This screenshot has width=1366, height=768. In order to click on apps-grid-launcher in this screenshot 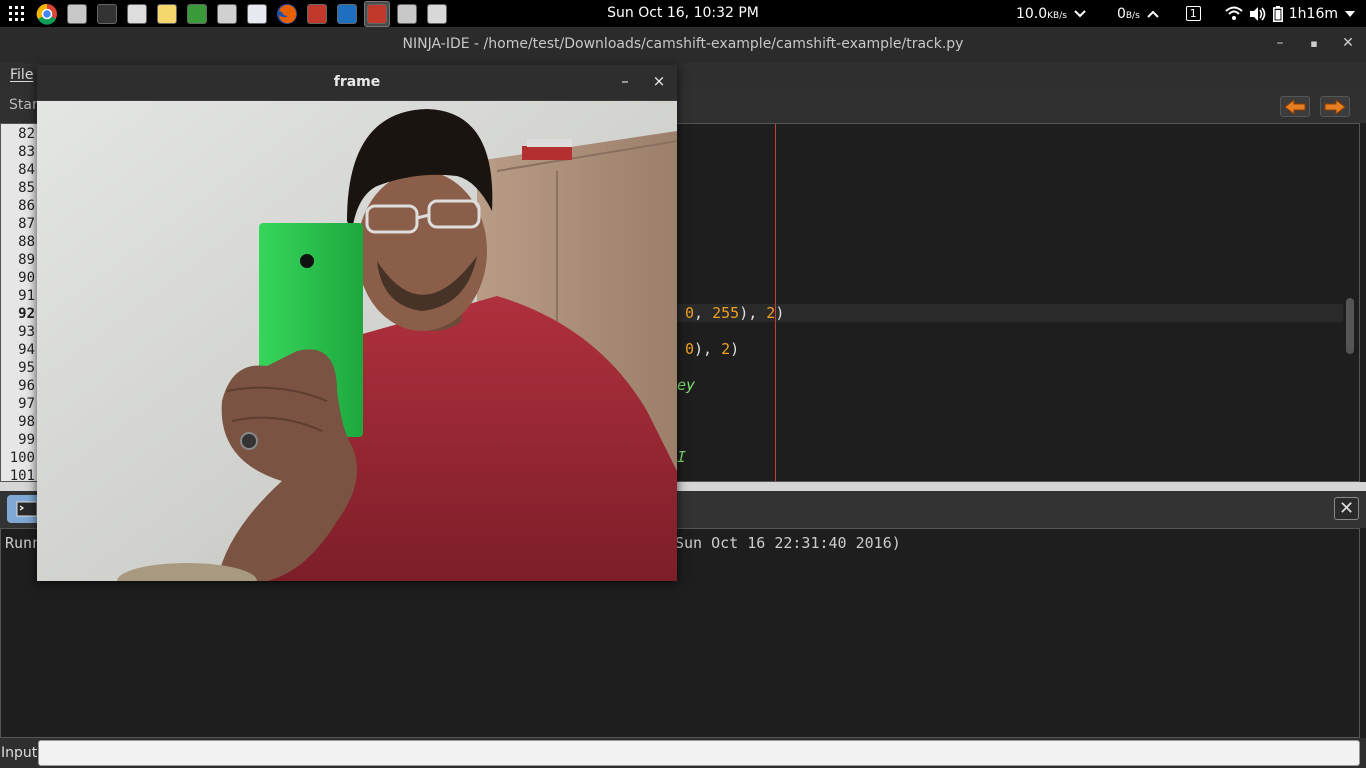, I will do `click(17, 14)`.